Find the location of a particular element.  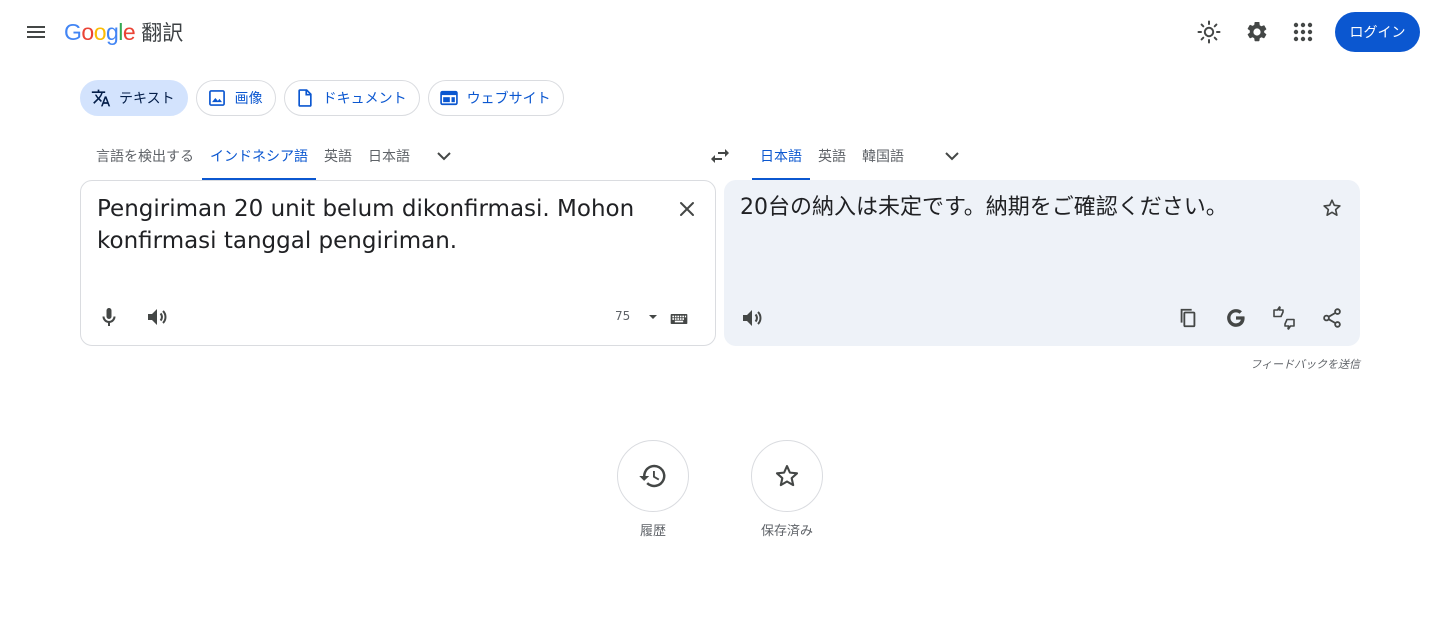

listen-translation-button is located at coordinates (752, 318).